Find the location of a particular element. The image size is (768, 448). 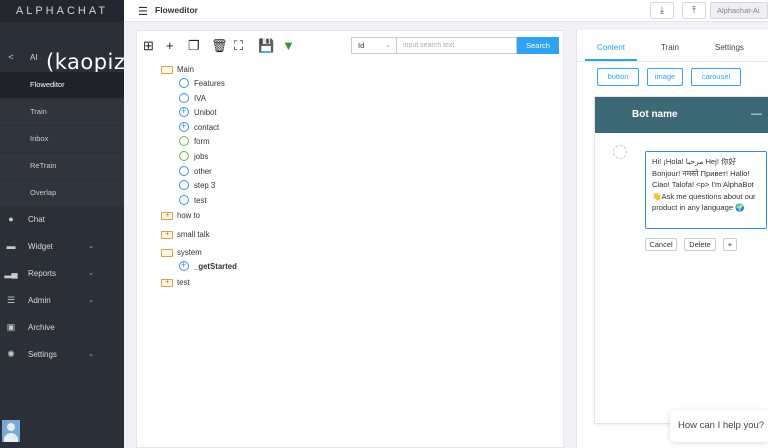

bot-avatar is located at coordinates (620, 152).